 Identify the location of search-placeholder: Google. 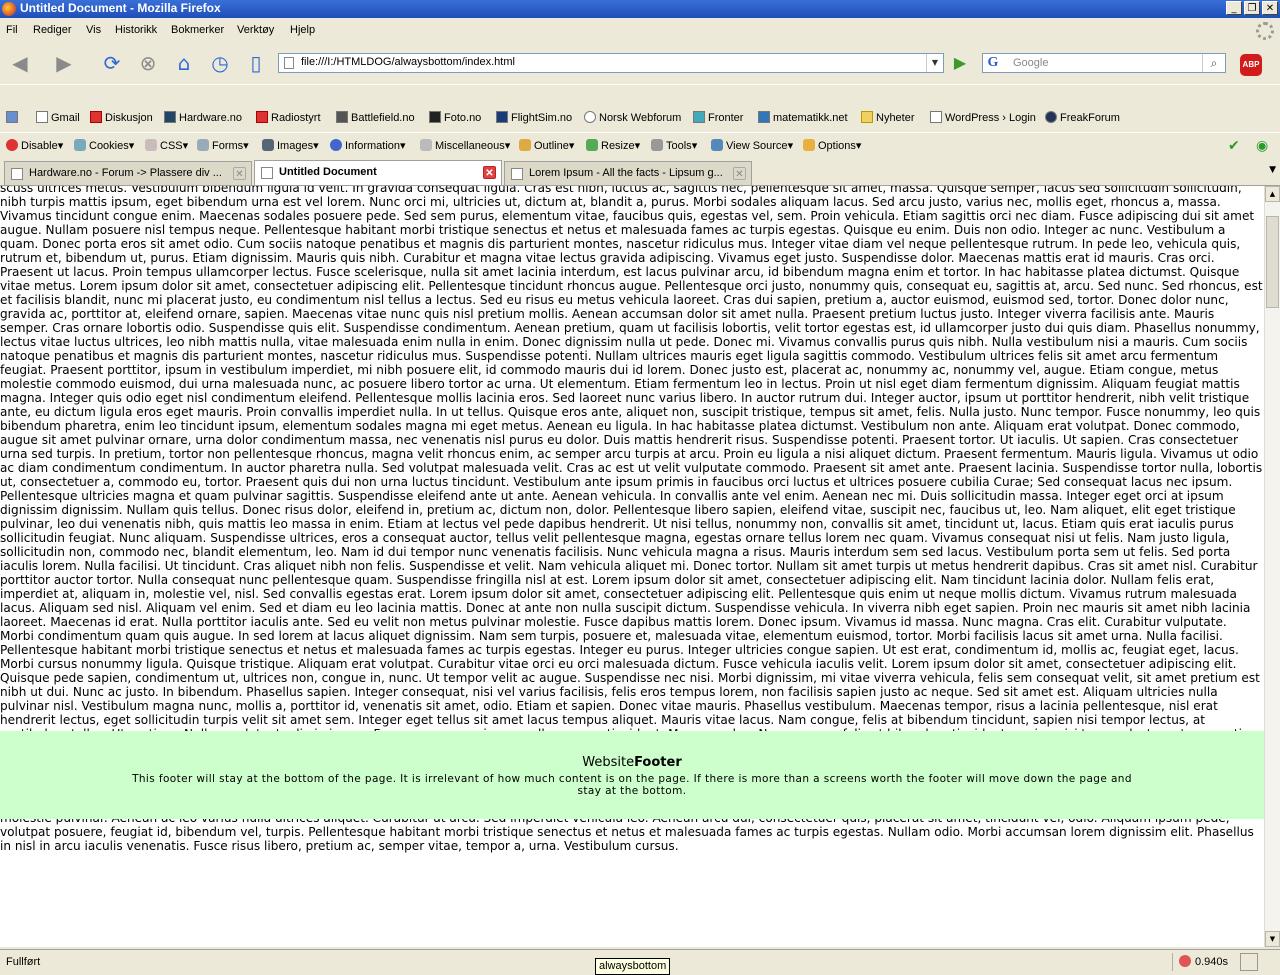
(1031, 63).